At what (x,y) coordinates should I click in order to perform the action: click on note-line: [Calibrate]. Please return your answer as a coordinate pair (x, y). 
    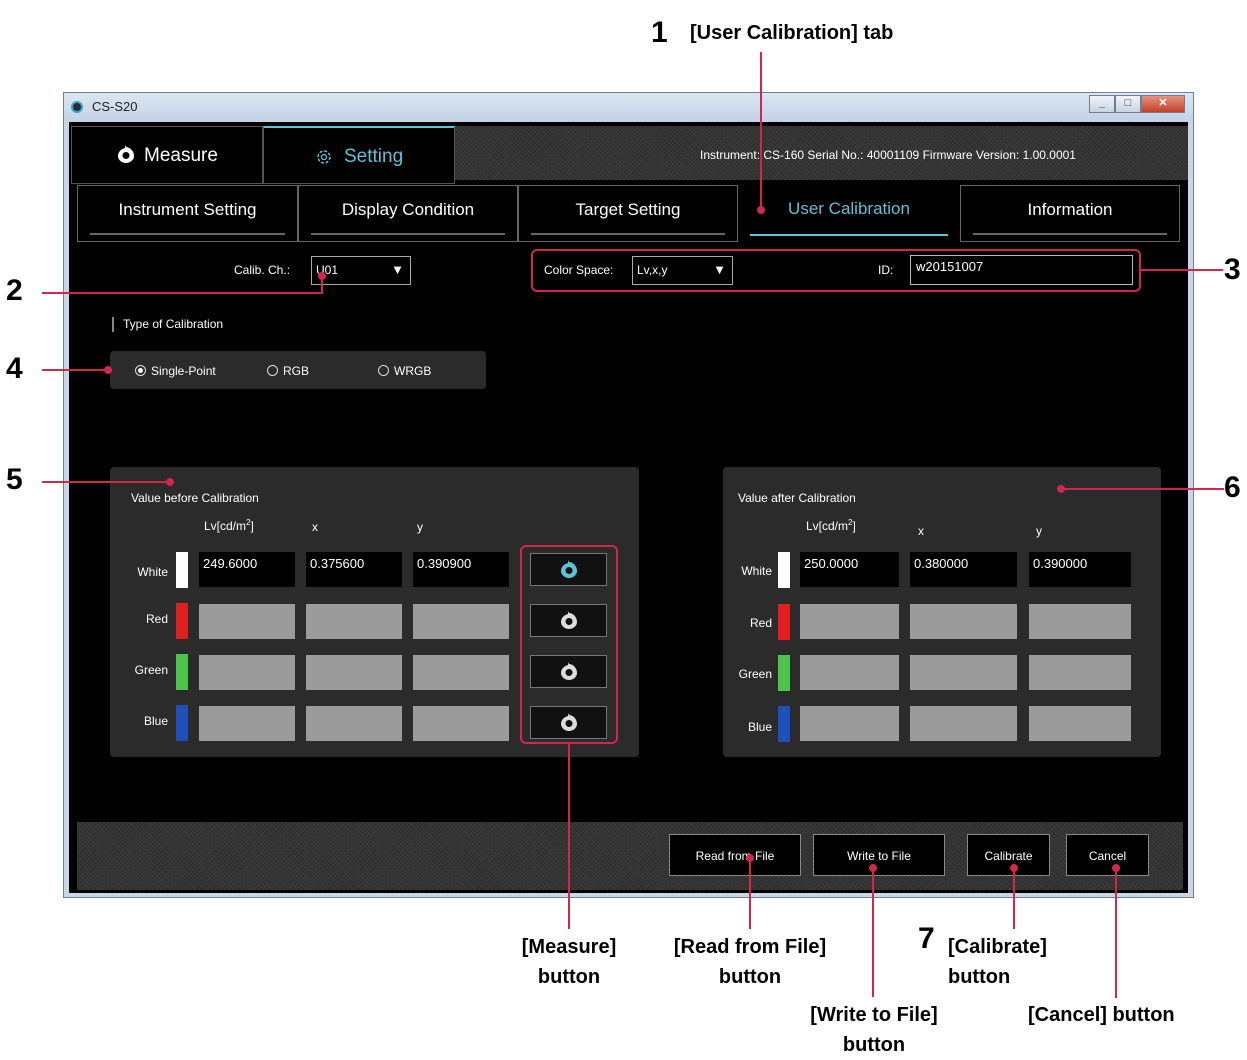
    Looking at the image, I should click on (997, 947).